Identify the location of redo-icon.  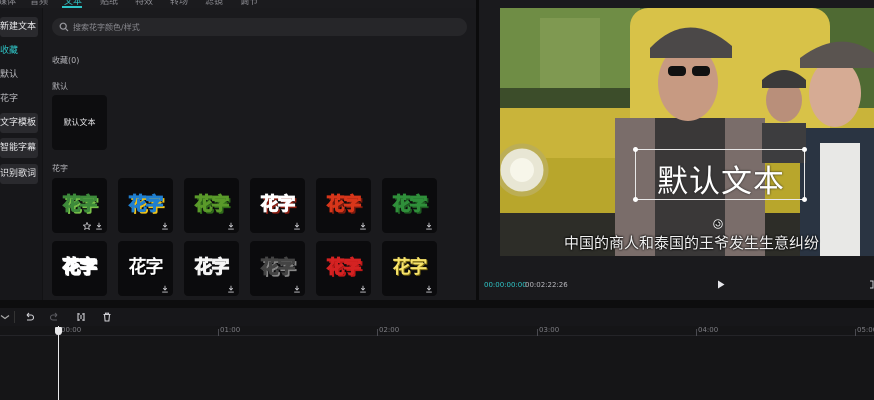
(55, 317).